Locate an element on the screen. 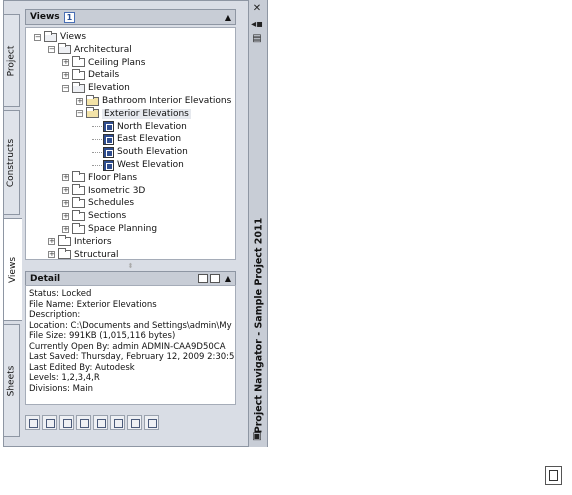 Image resolution: width=572 pixels, height=495 pixels. tree-node: + Schedules is located at coordinates (98, 202).